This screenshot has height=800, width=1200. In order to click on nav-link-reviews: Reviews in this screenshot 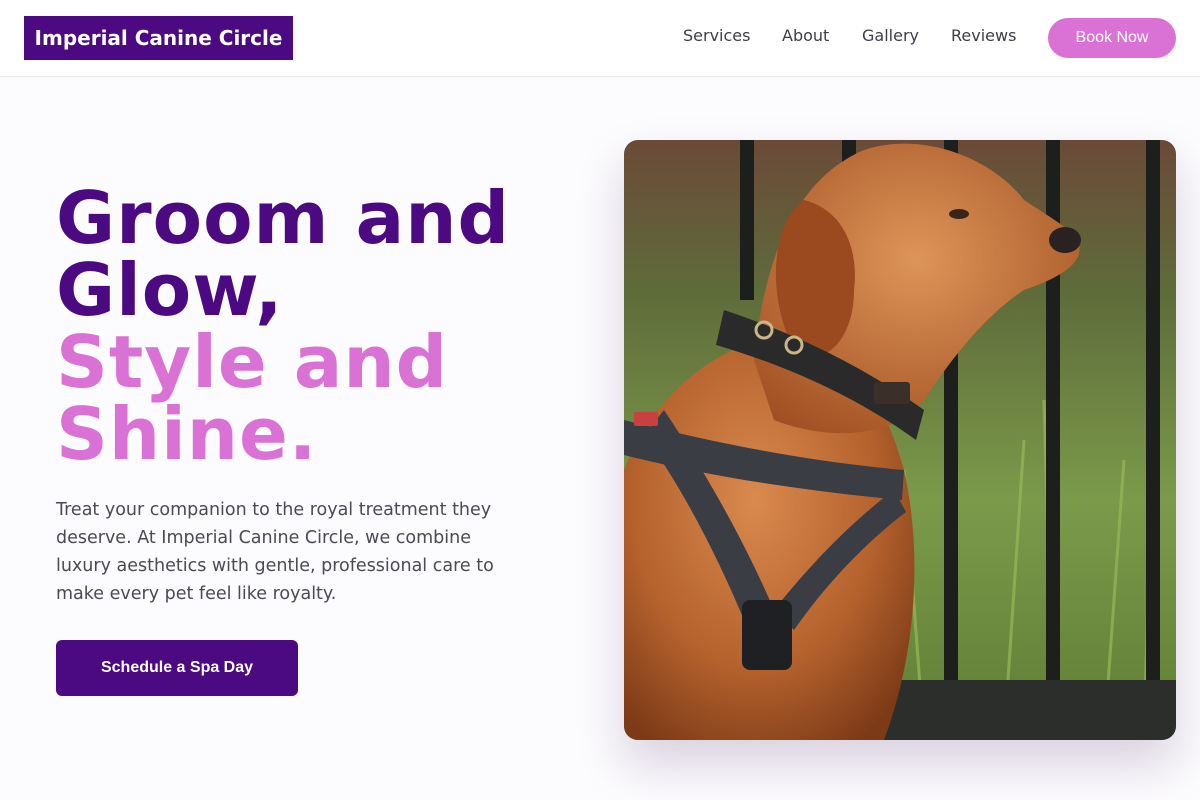, I will do `click(983, 35)`.